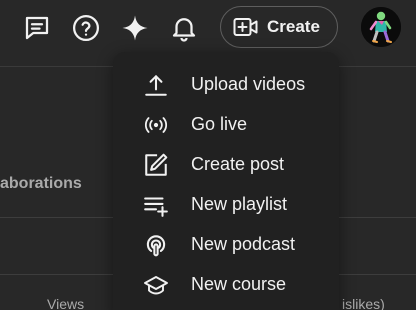 The height and width of the screenshot is (310, 416). I want to click on create-button-label: Create, so click(293, 26).